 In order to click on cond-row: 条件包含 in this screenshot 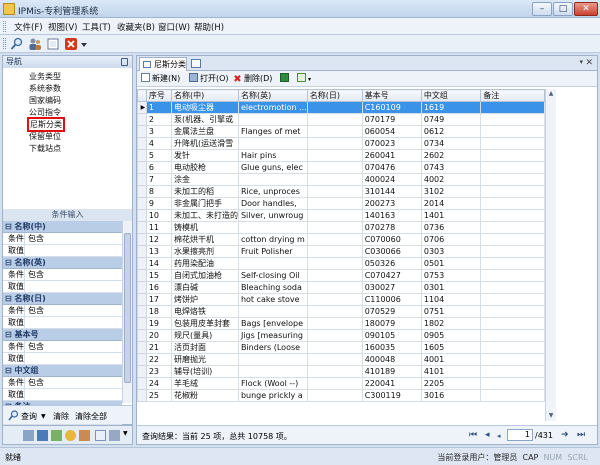, I will do `click(62, 311)`.